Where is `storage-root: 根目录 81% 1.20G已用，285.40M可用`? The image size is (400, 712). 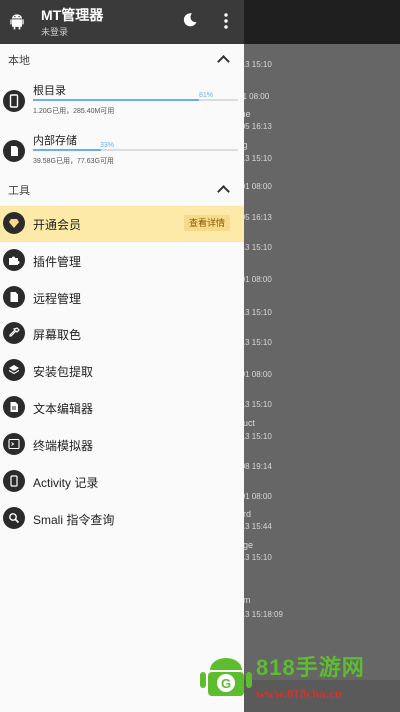
storage-root: 根目录 81% 1.20G已用，285.40M可用 is located at coordinates (122, 104).